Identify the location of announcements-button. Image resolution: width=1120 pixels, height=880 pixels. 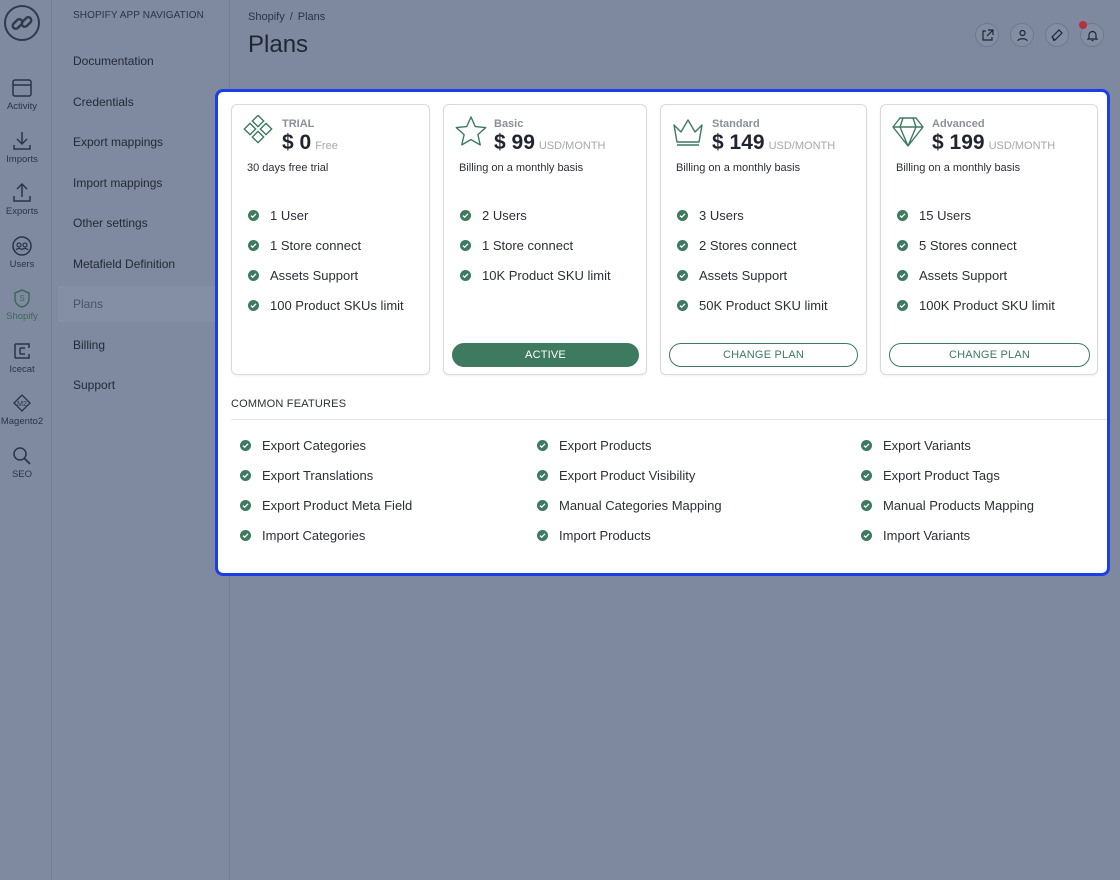
(1057, 35).